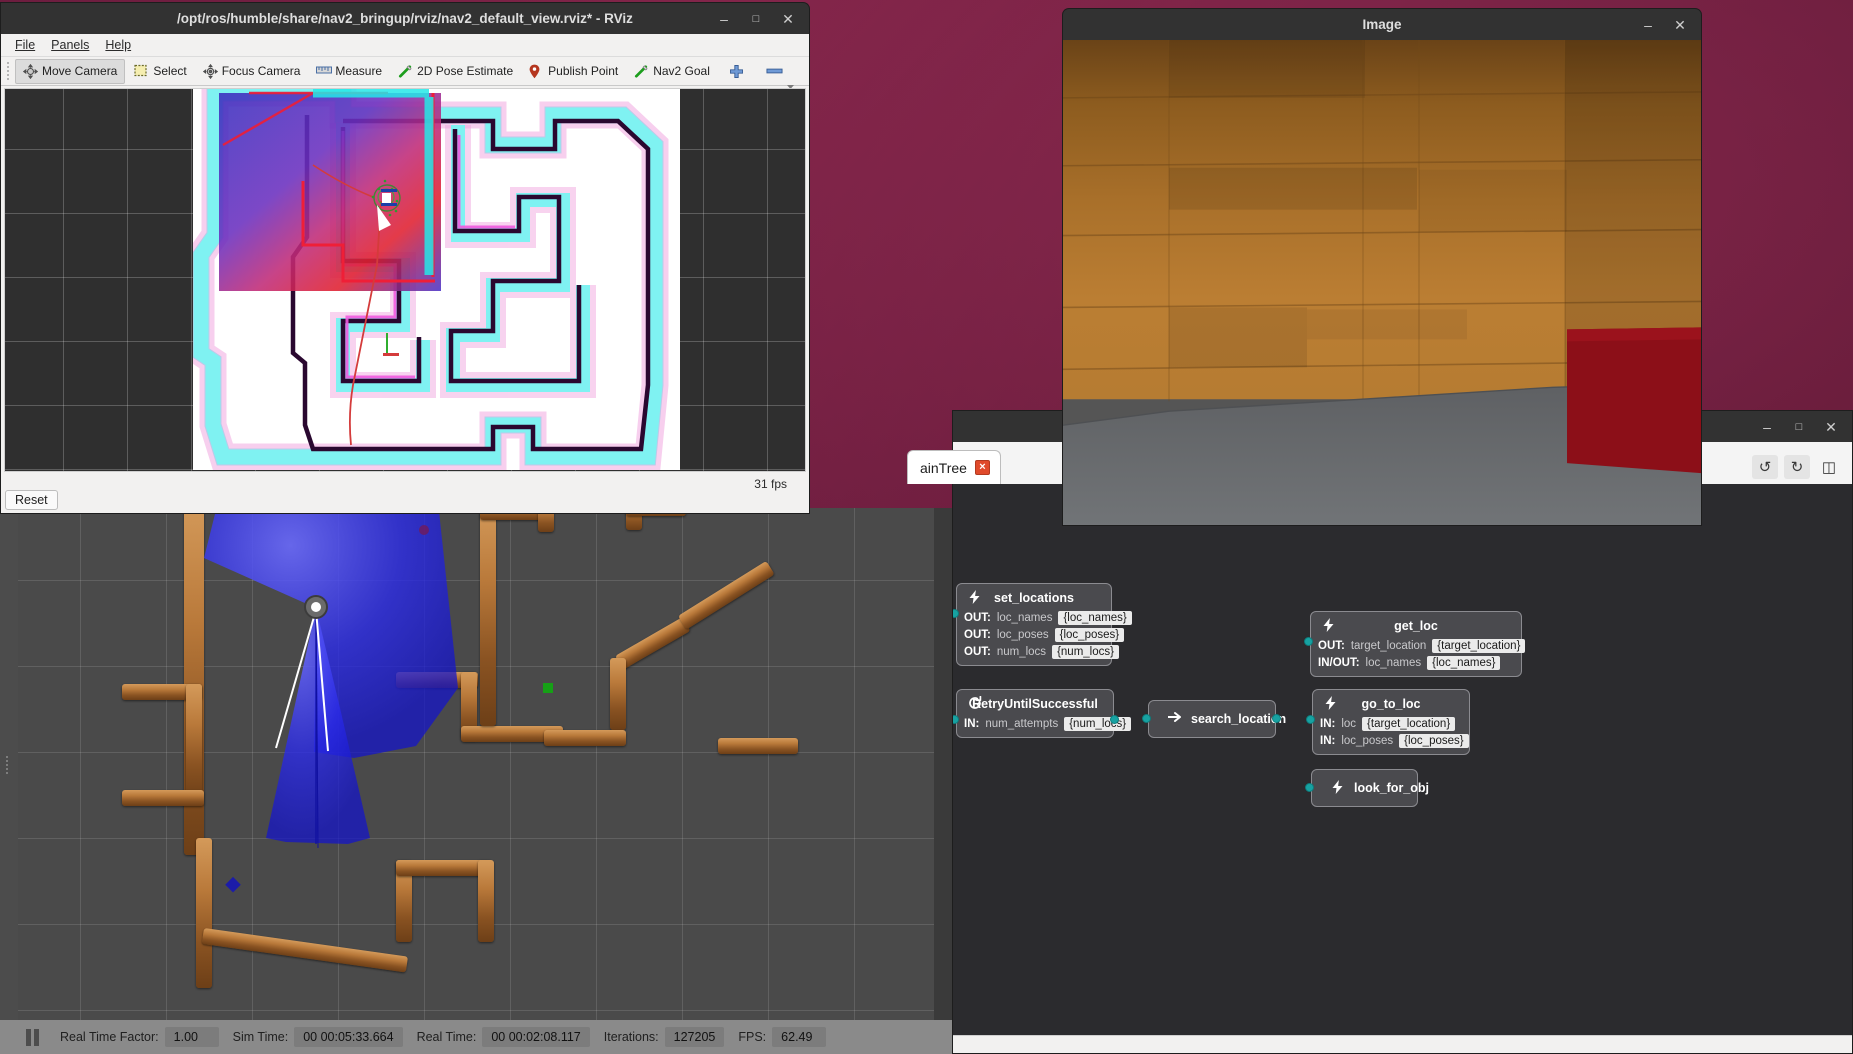  I want to click on bt-port-name: loc_names, so click(1024, 618).